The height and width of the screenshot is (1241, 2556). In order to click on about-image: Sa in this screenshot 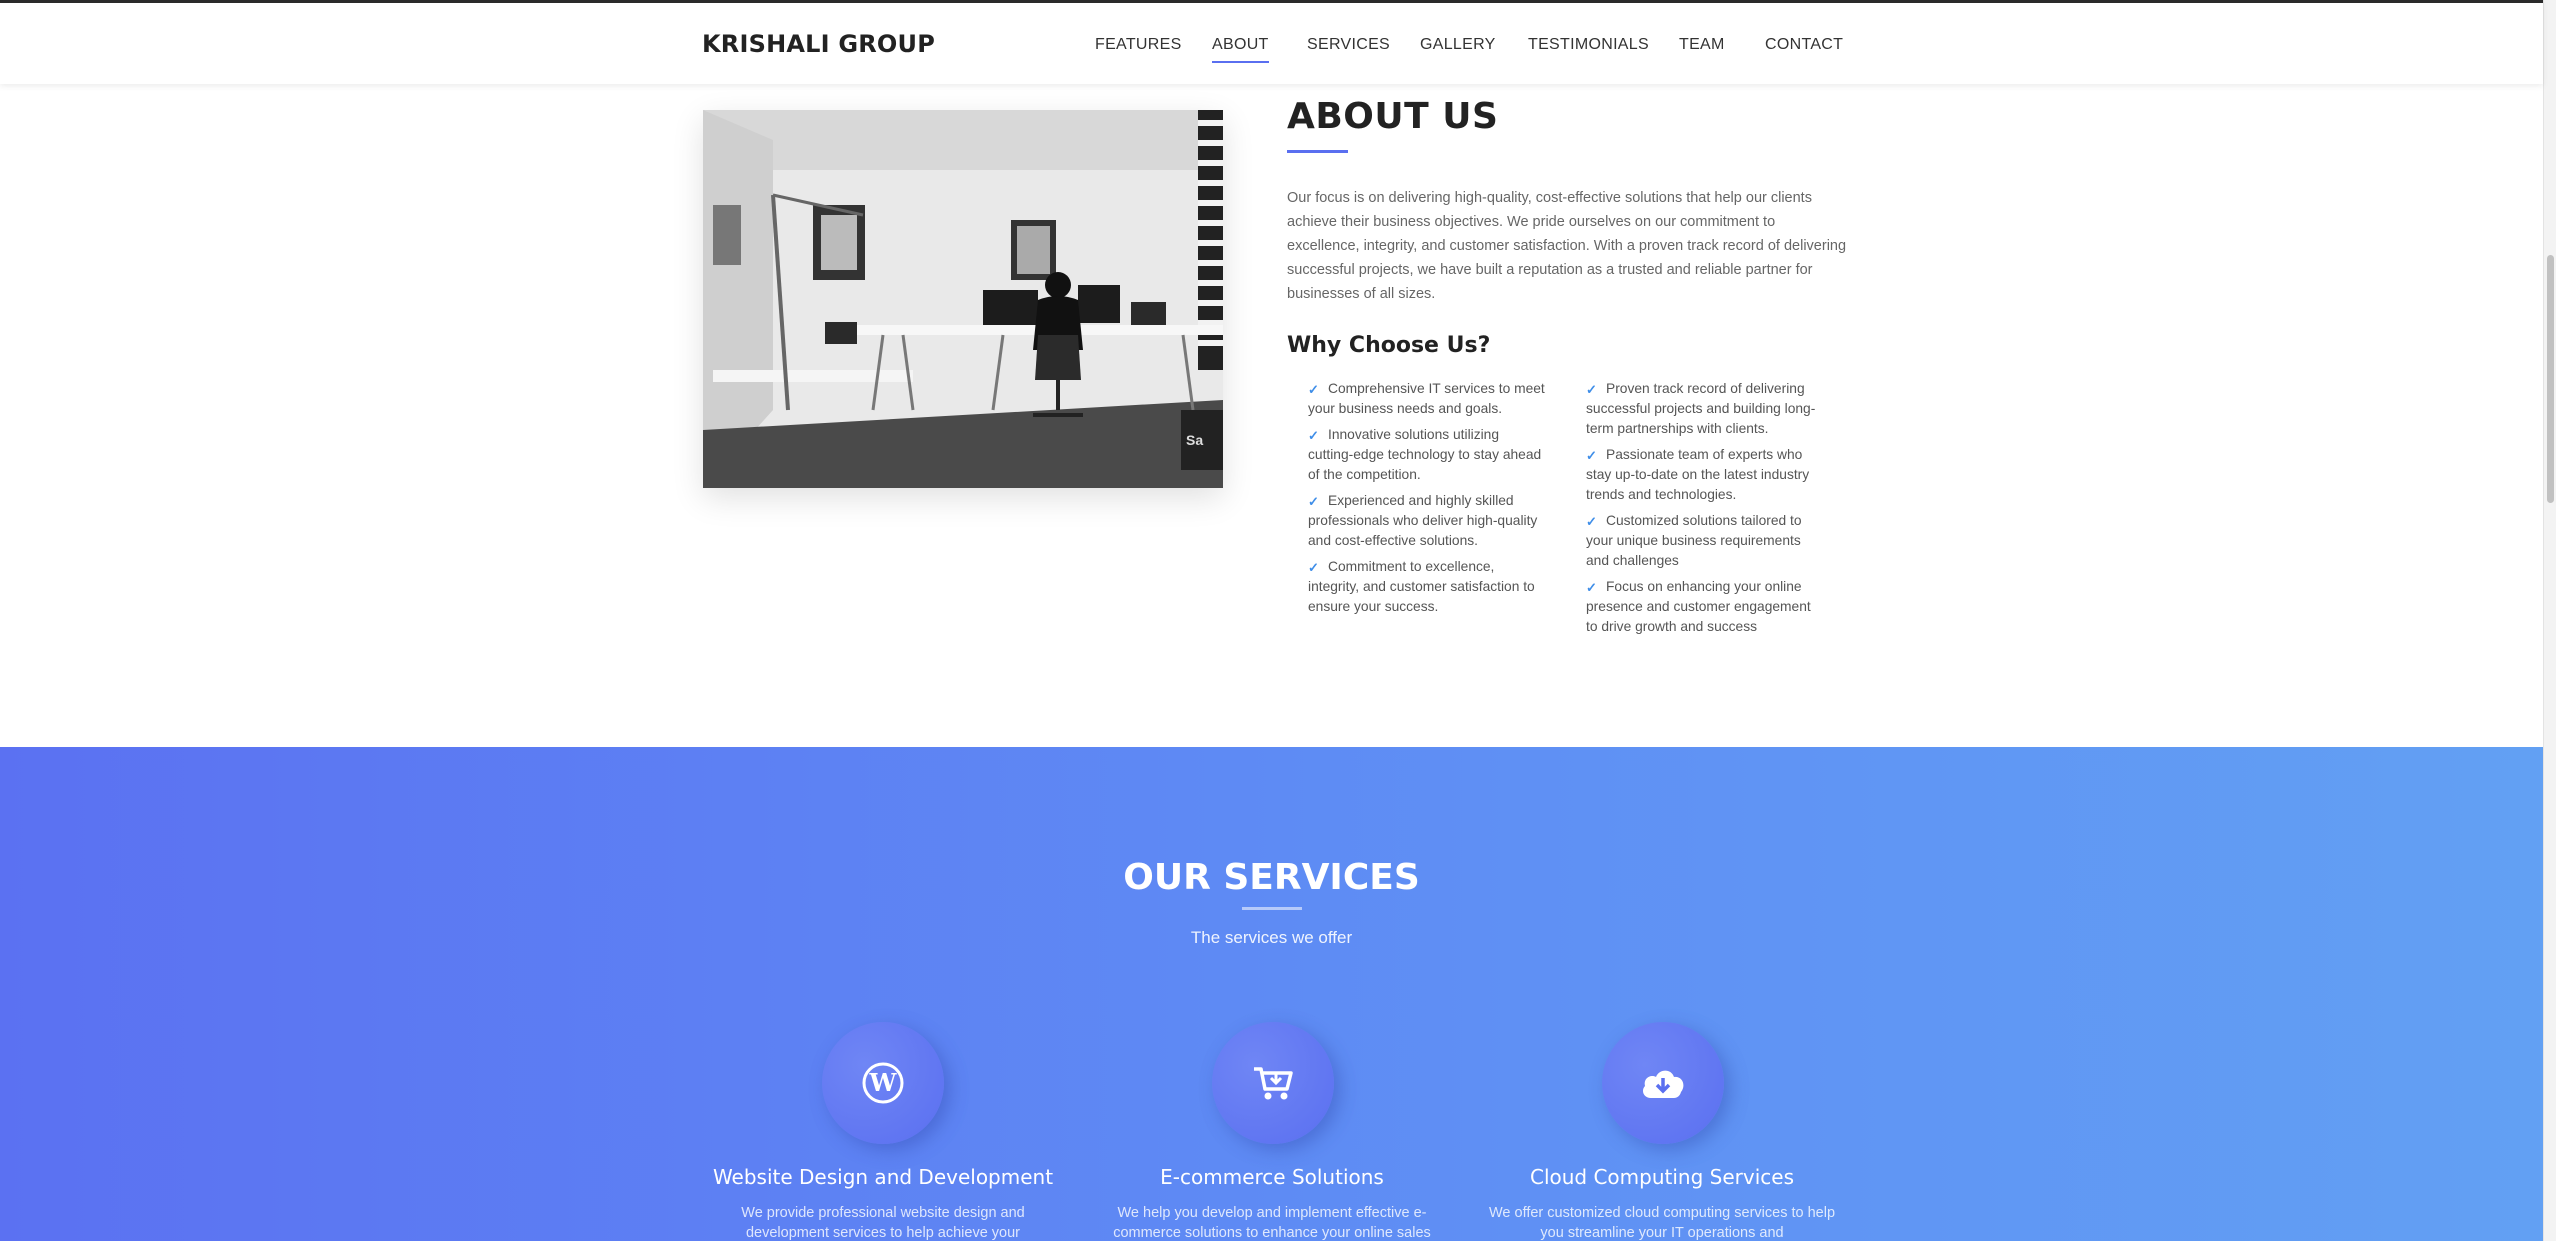, I will do `click(963, 299)`.